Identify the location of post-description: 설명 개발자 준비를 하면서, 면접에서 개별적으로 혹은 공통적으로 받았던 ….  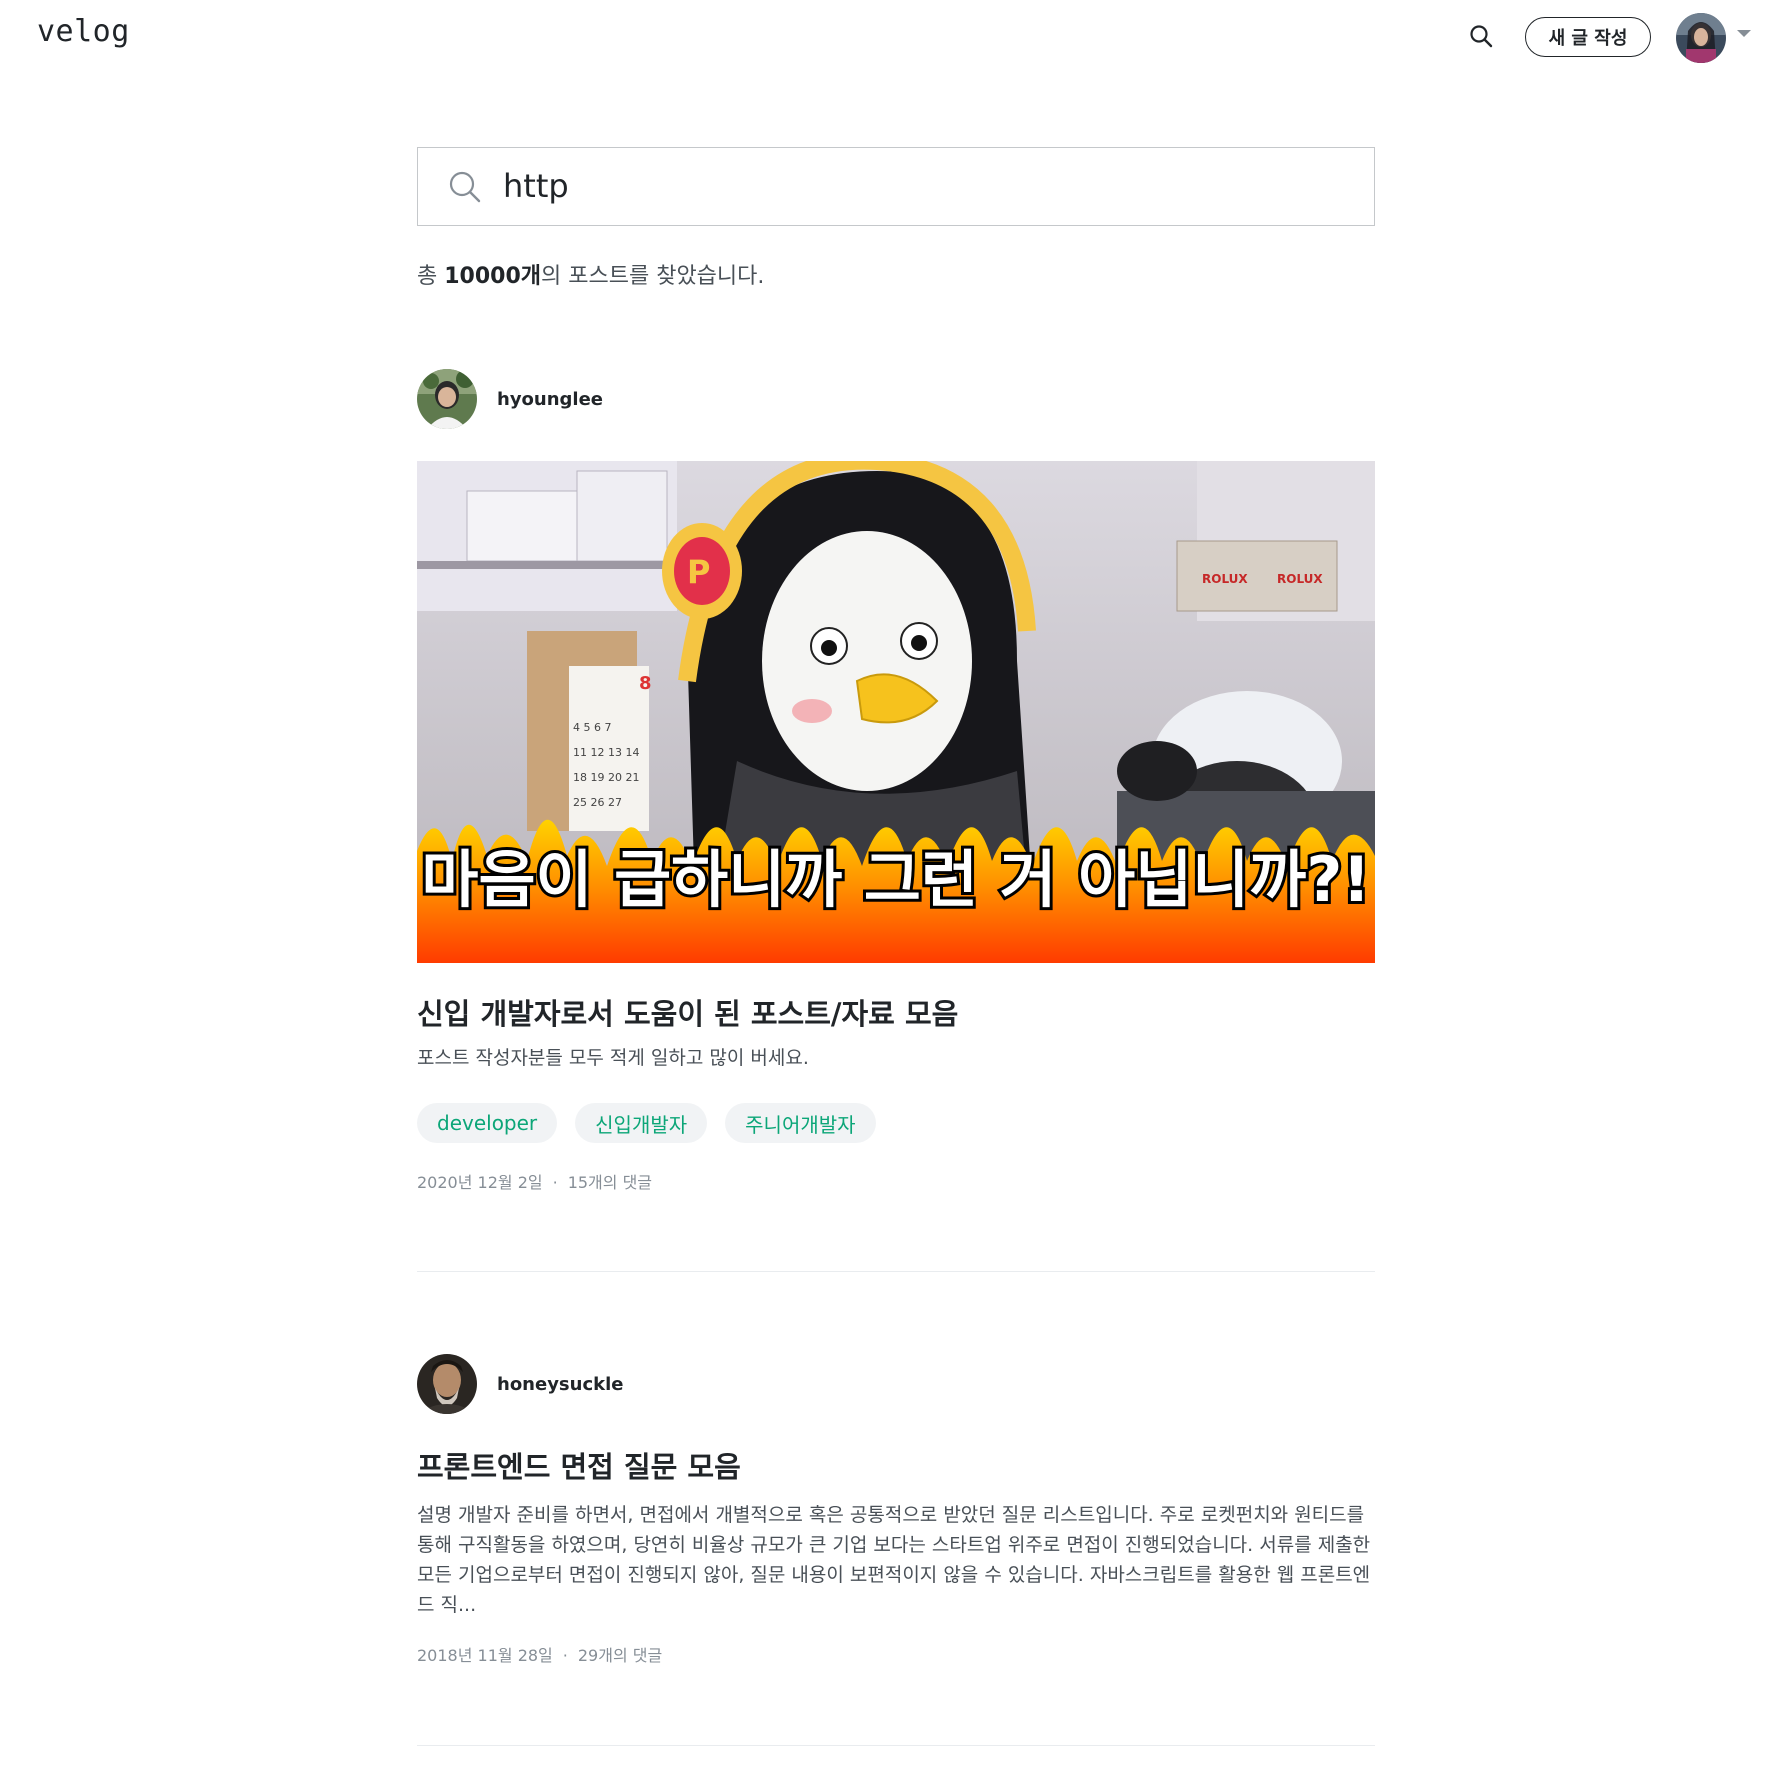
(894, 1560).